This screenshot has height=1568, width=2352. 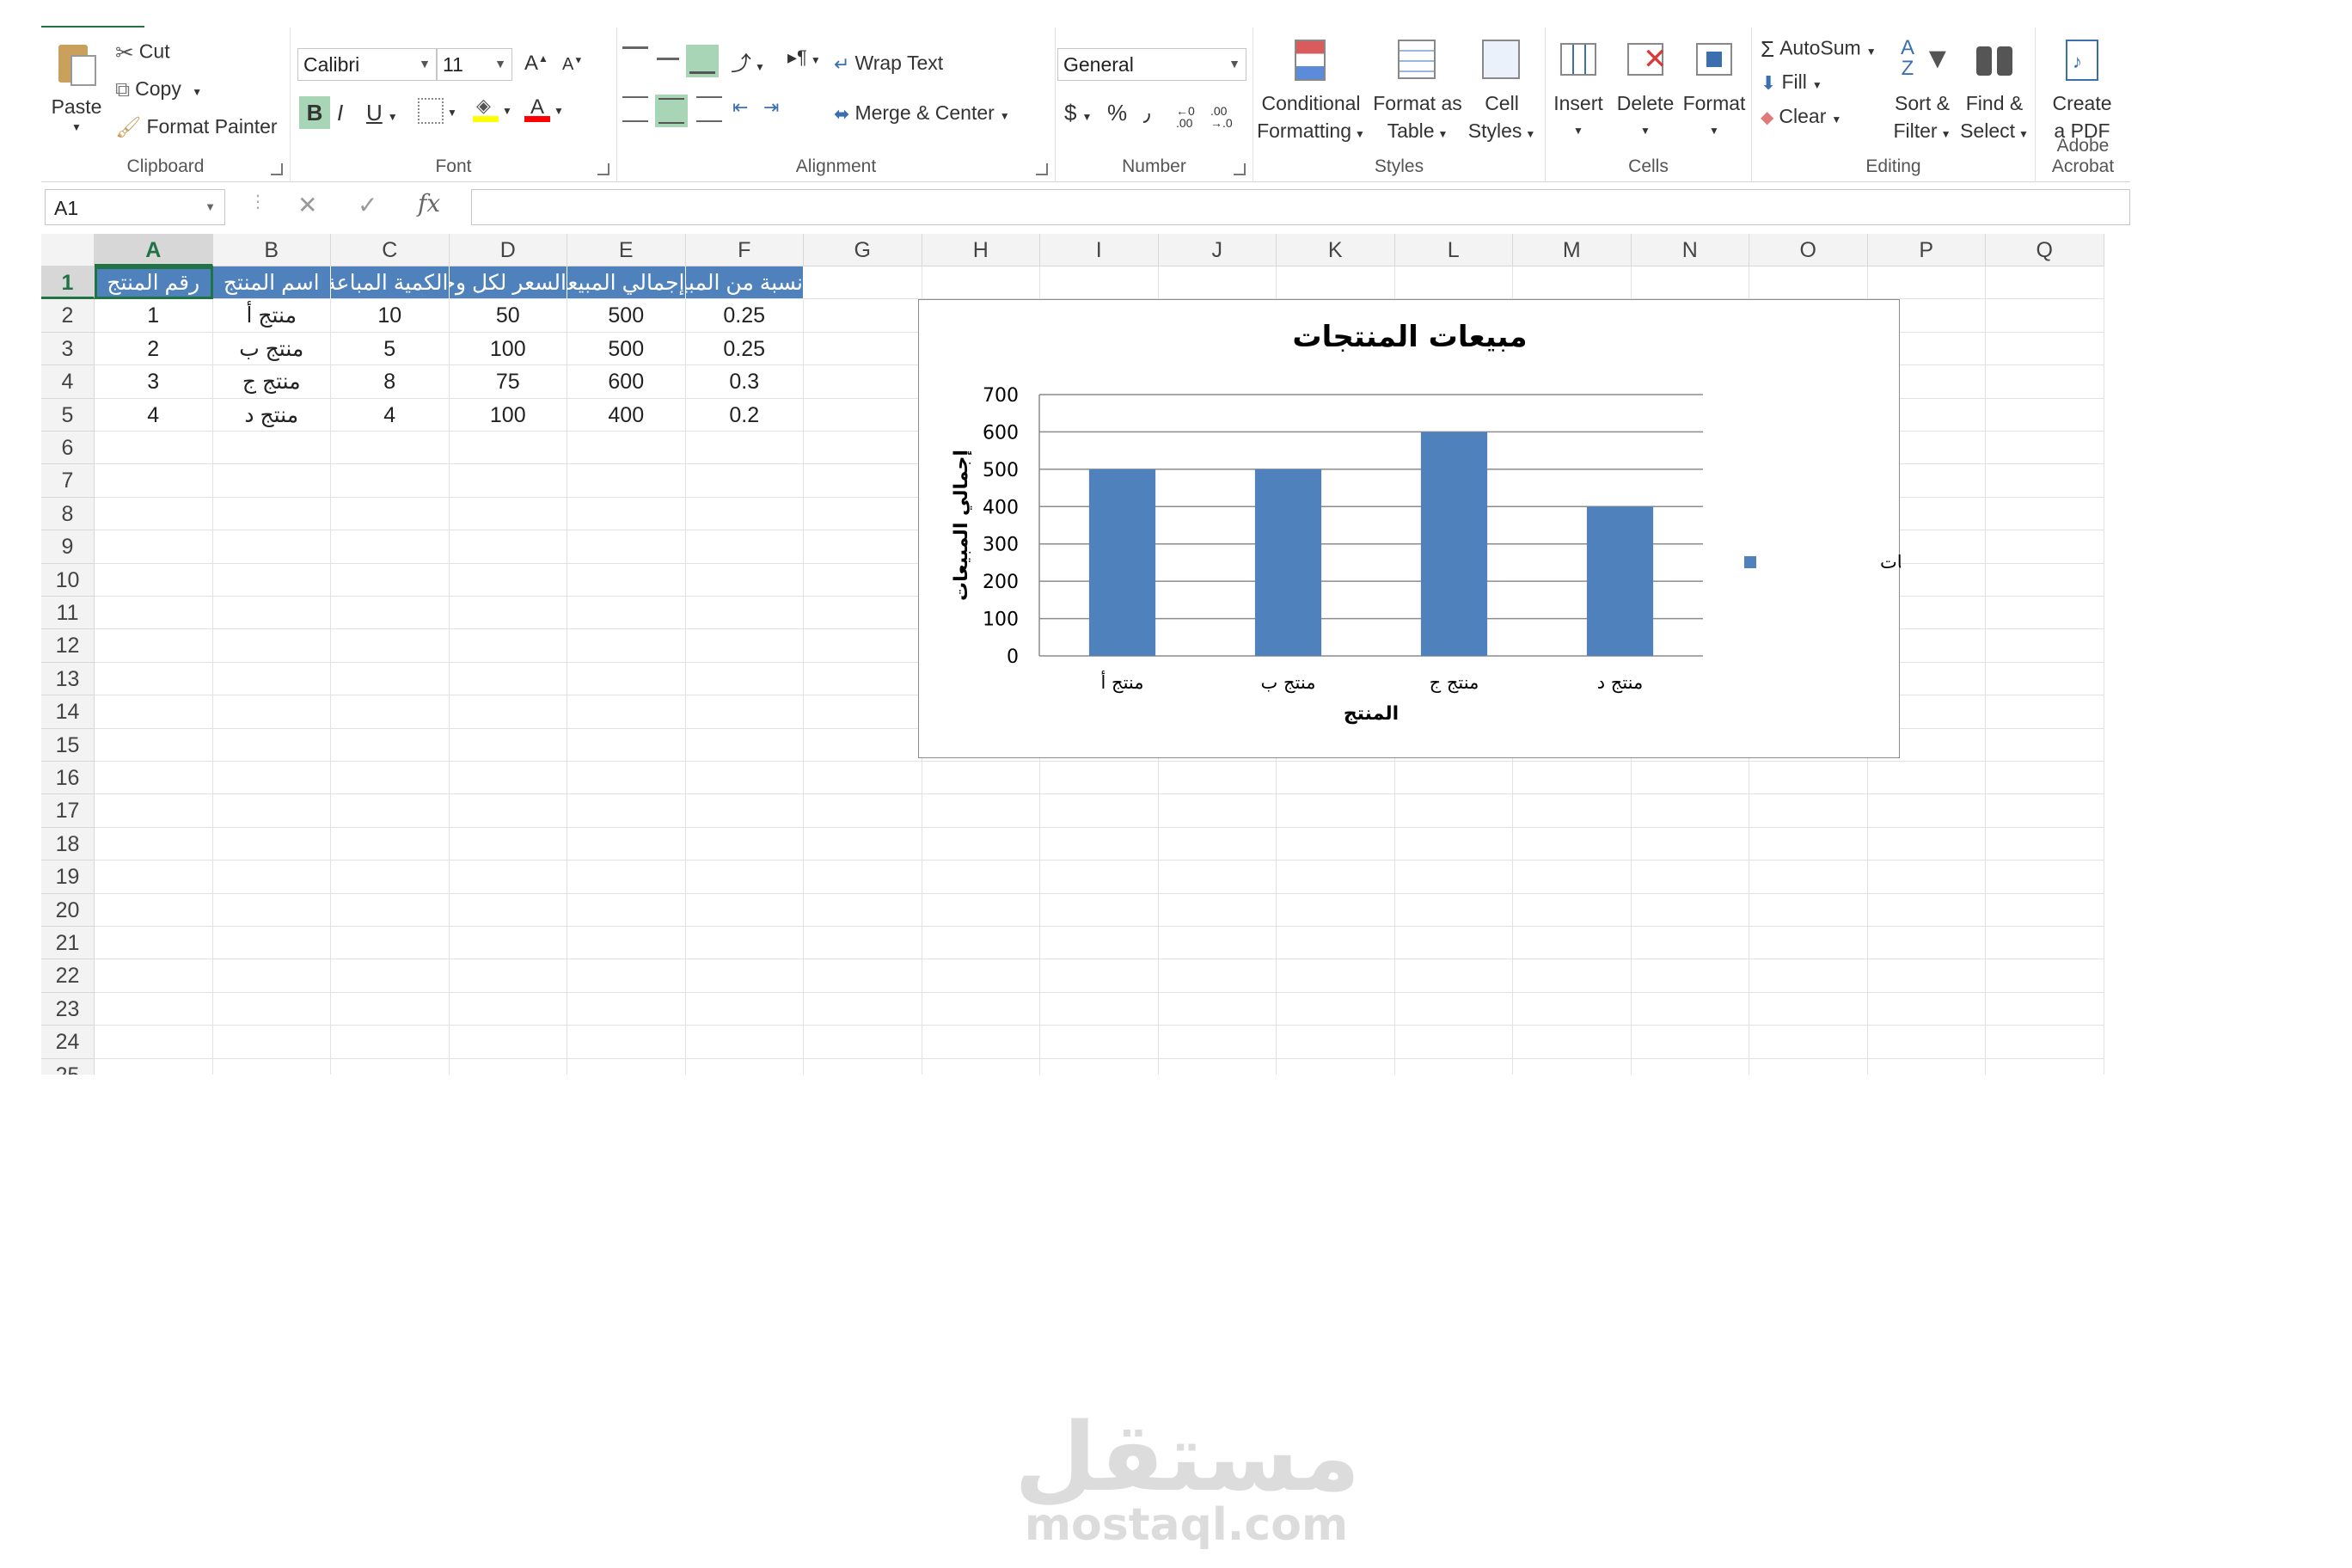 What do you see at coordinates (863, 283) in the screenshot?
I see `cell-g1` at bounding box center [863, 283].